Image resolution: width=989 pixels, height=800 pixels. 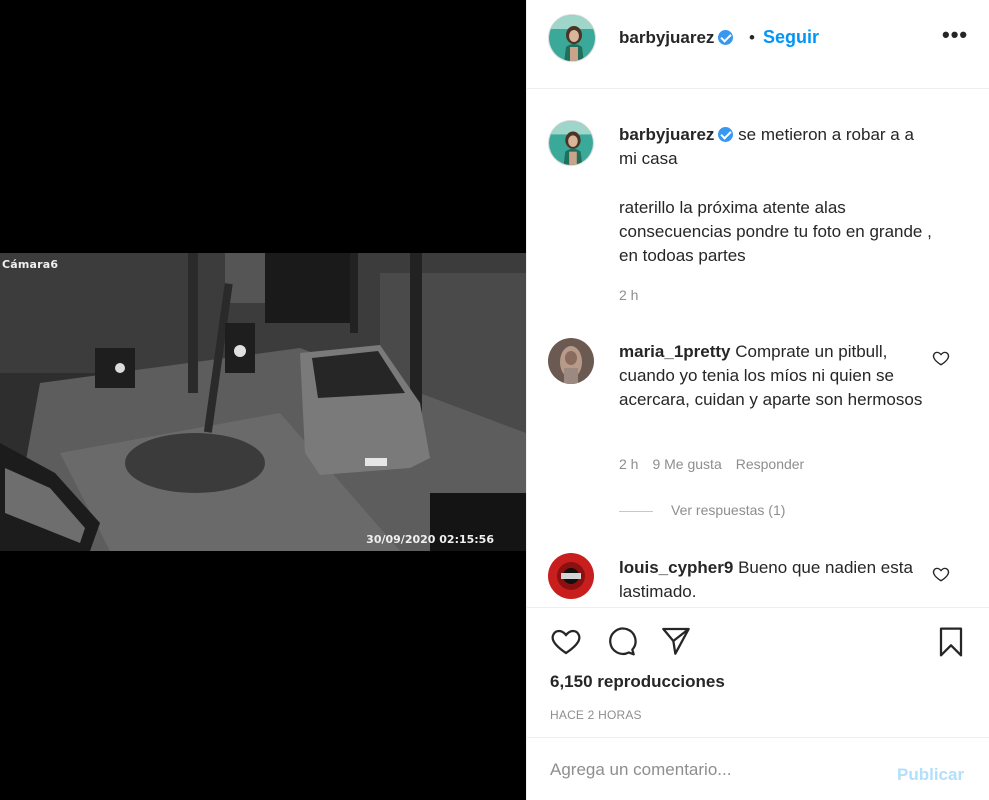 I want to click on comment-meta: 2 h 9 Me gusta Responder, so click(x=718, y=464).